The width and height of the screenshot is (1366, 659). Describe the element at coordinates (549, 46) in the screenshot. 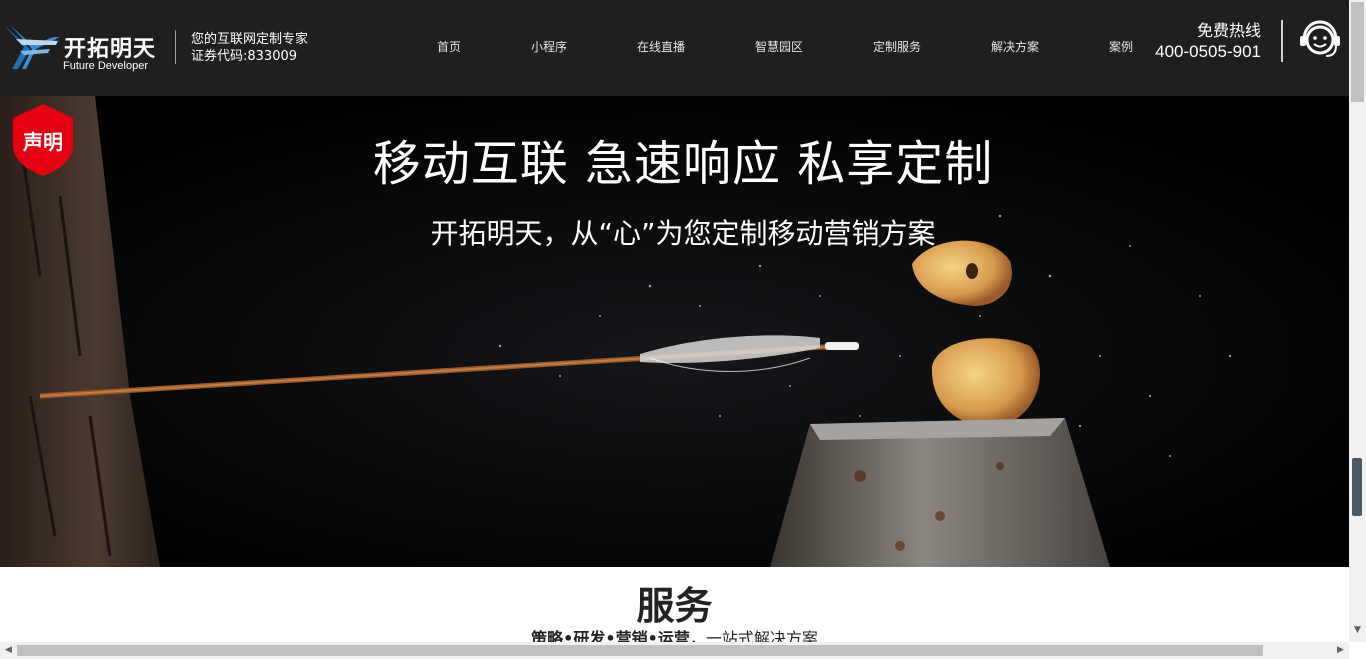

I see `nav-item-mini-program: 小程序` at that location.